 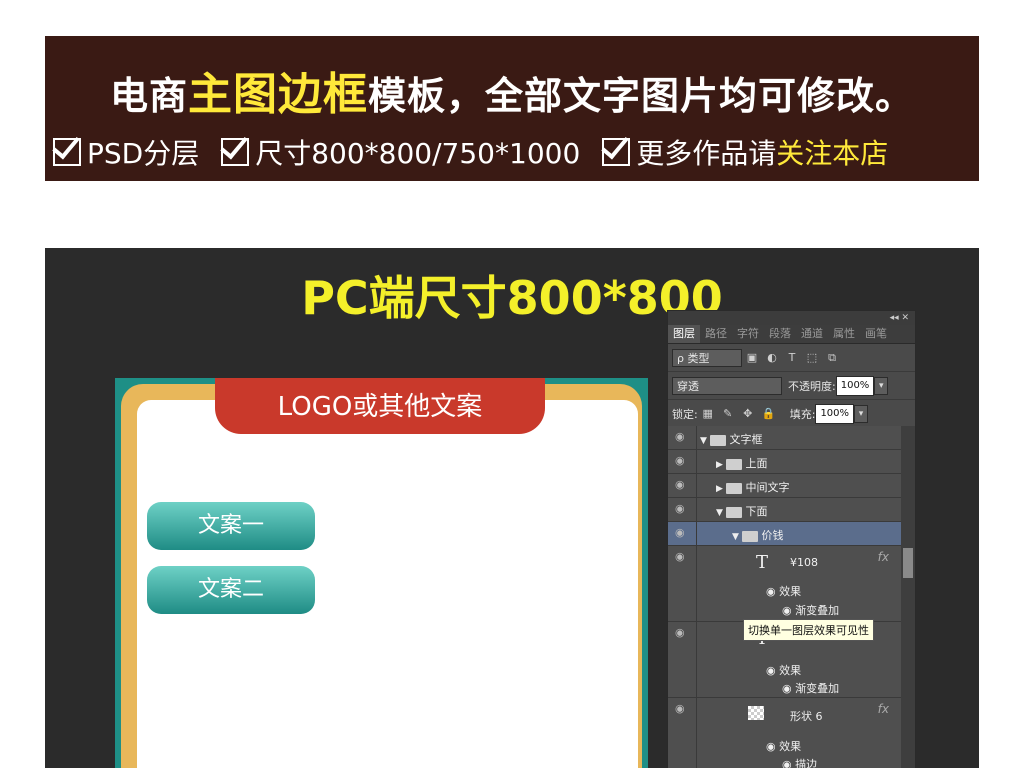 I want to click on layer-name: ¥108, so click(x=804, y=562).